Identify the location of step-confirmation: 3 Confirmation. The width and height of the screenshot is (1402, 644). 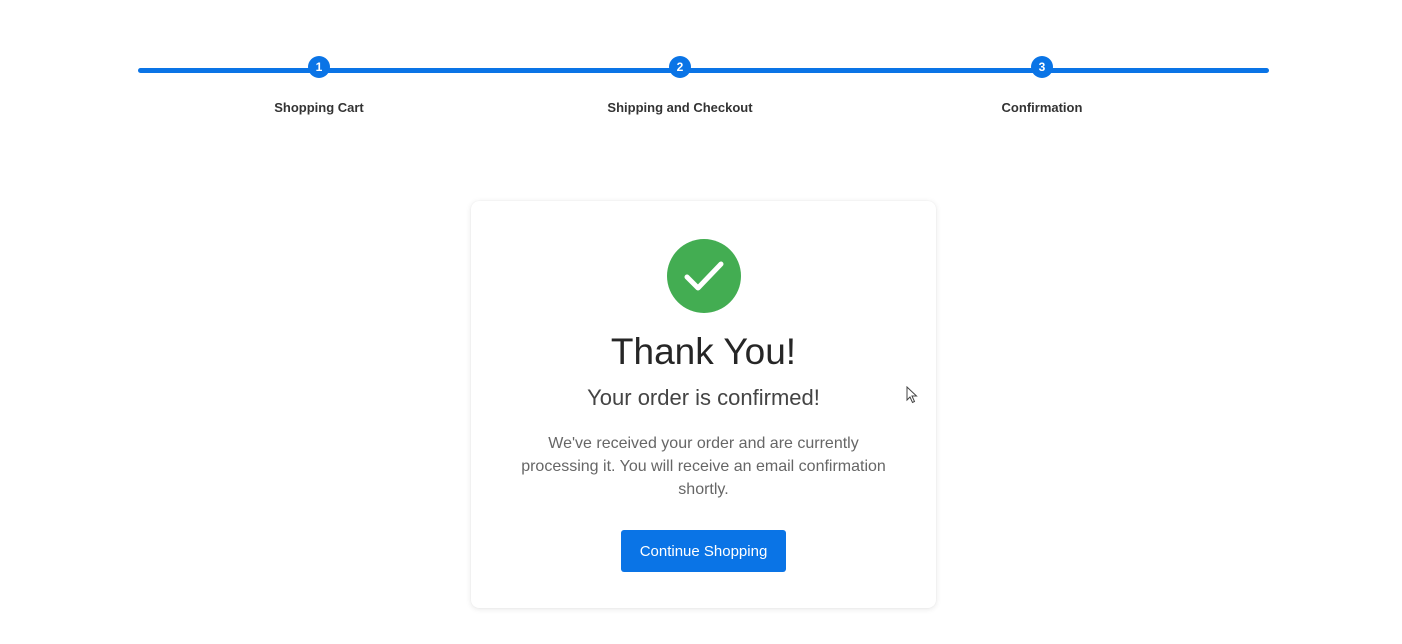
(1042, 85).